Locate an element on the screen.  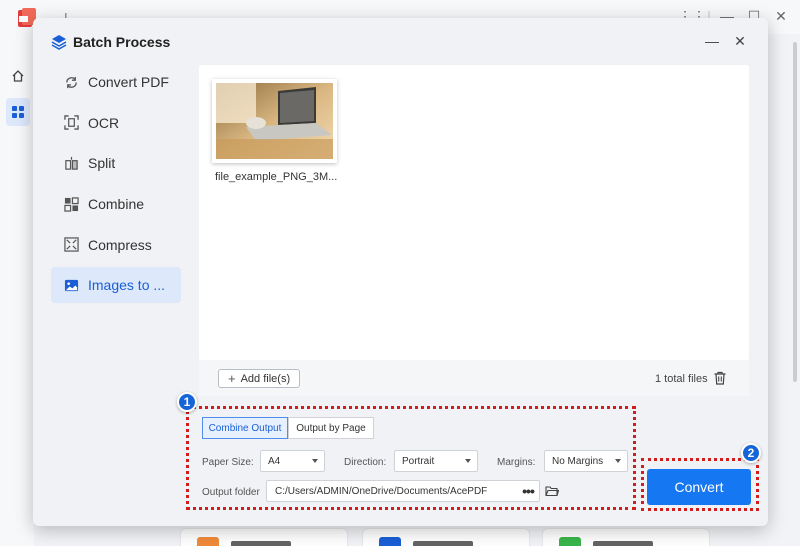
plus-icon: + is located at coordinates (232, 378).